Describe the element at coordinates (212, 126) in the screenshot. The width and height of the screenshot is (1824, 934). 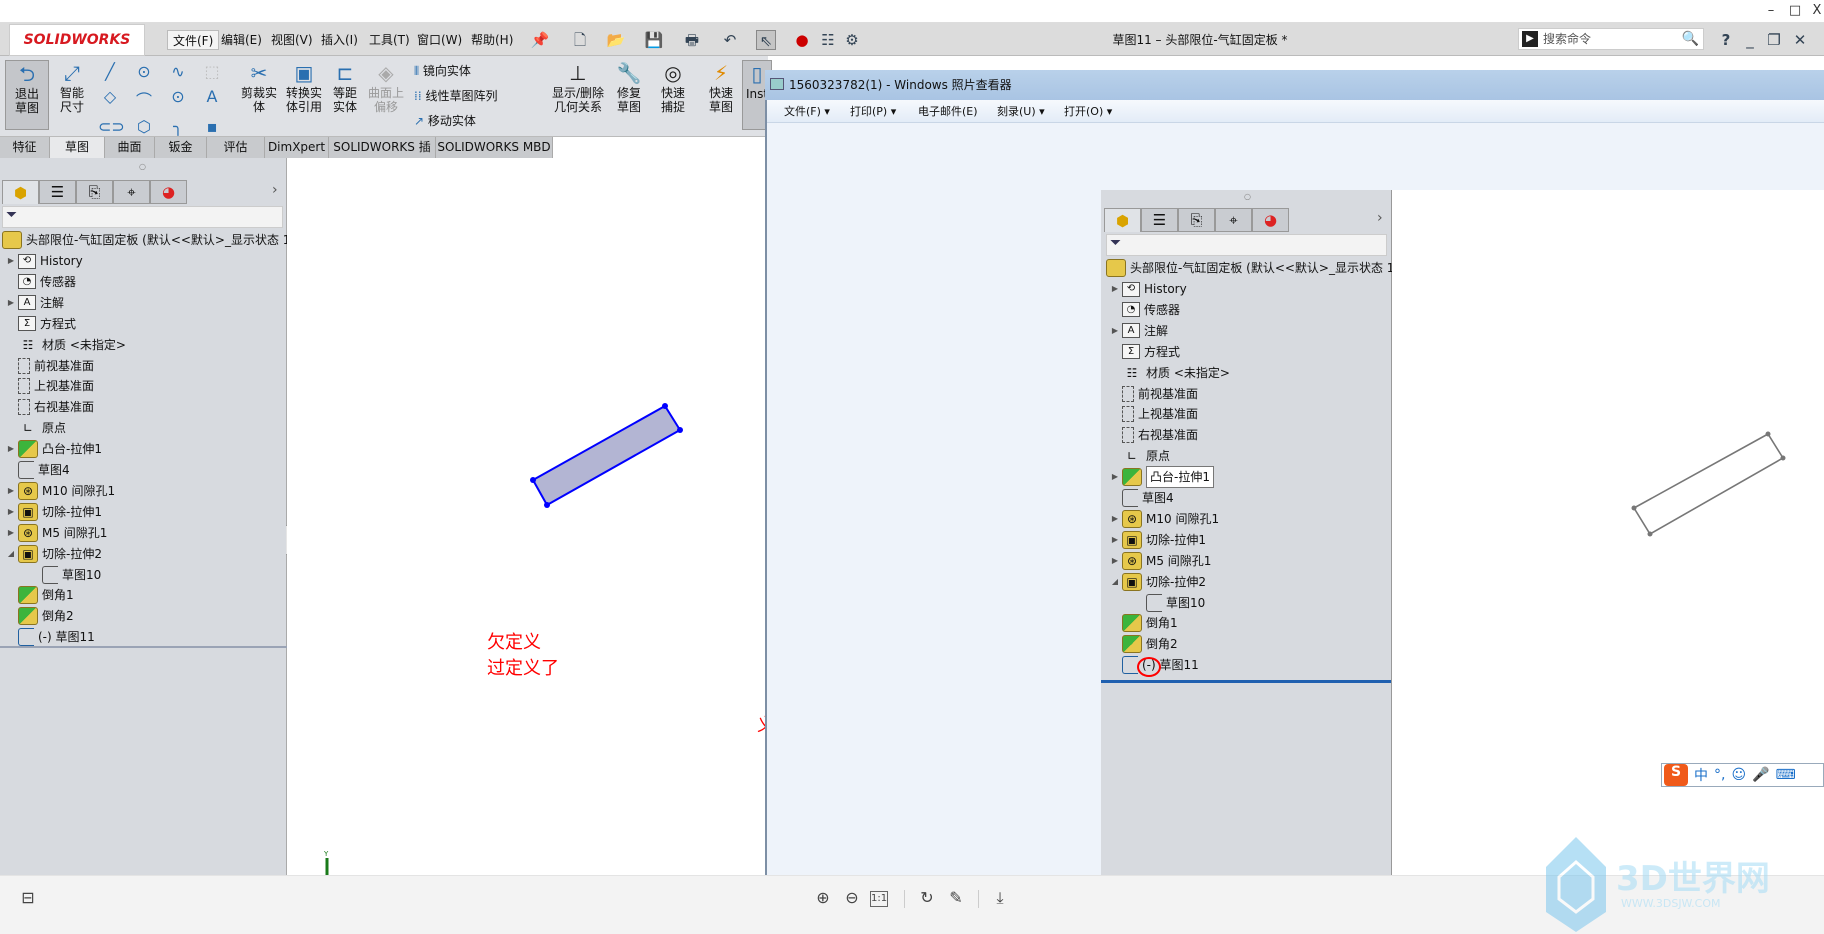
I see `point-tool-icon: ▪` at that location.